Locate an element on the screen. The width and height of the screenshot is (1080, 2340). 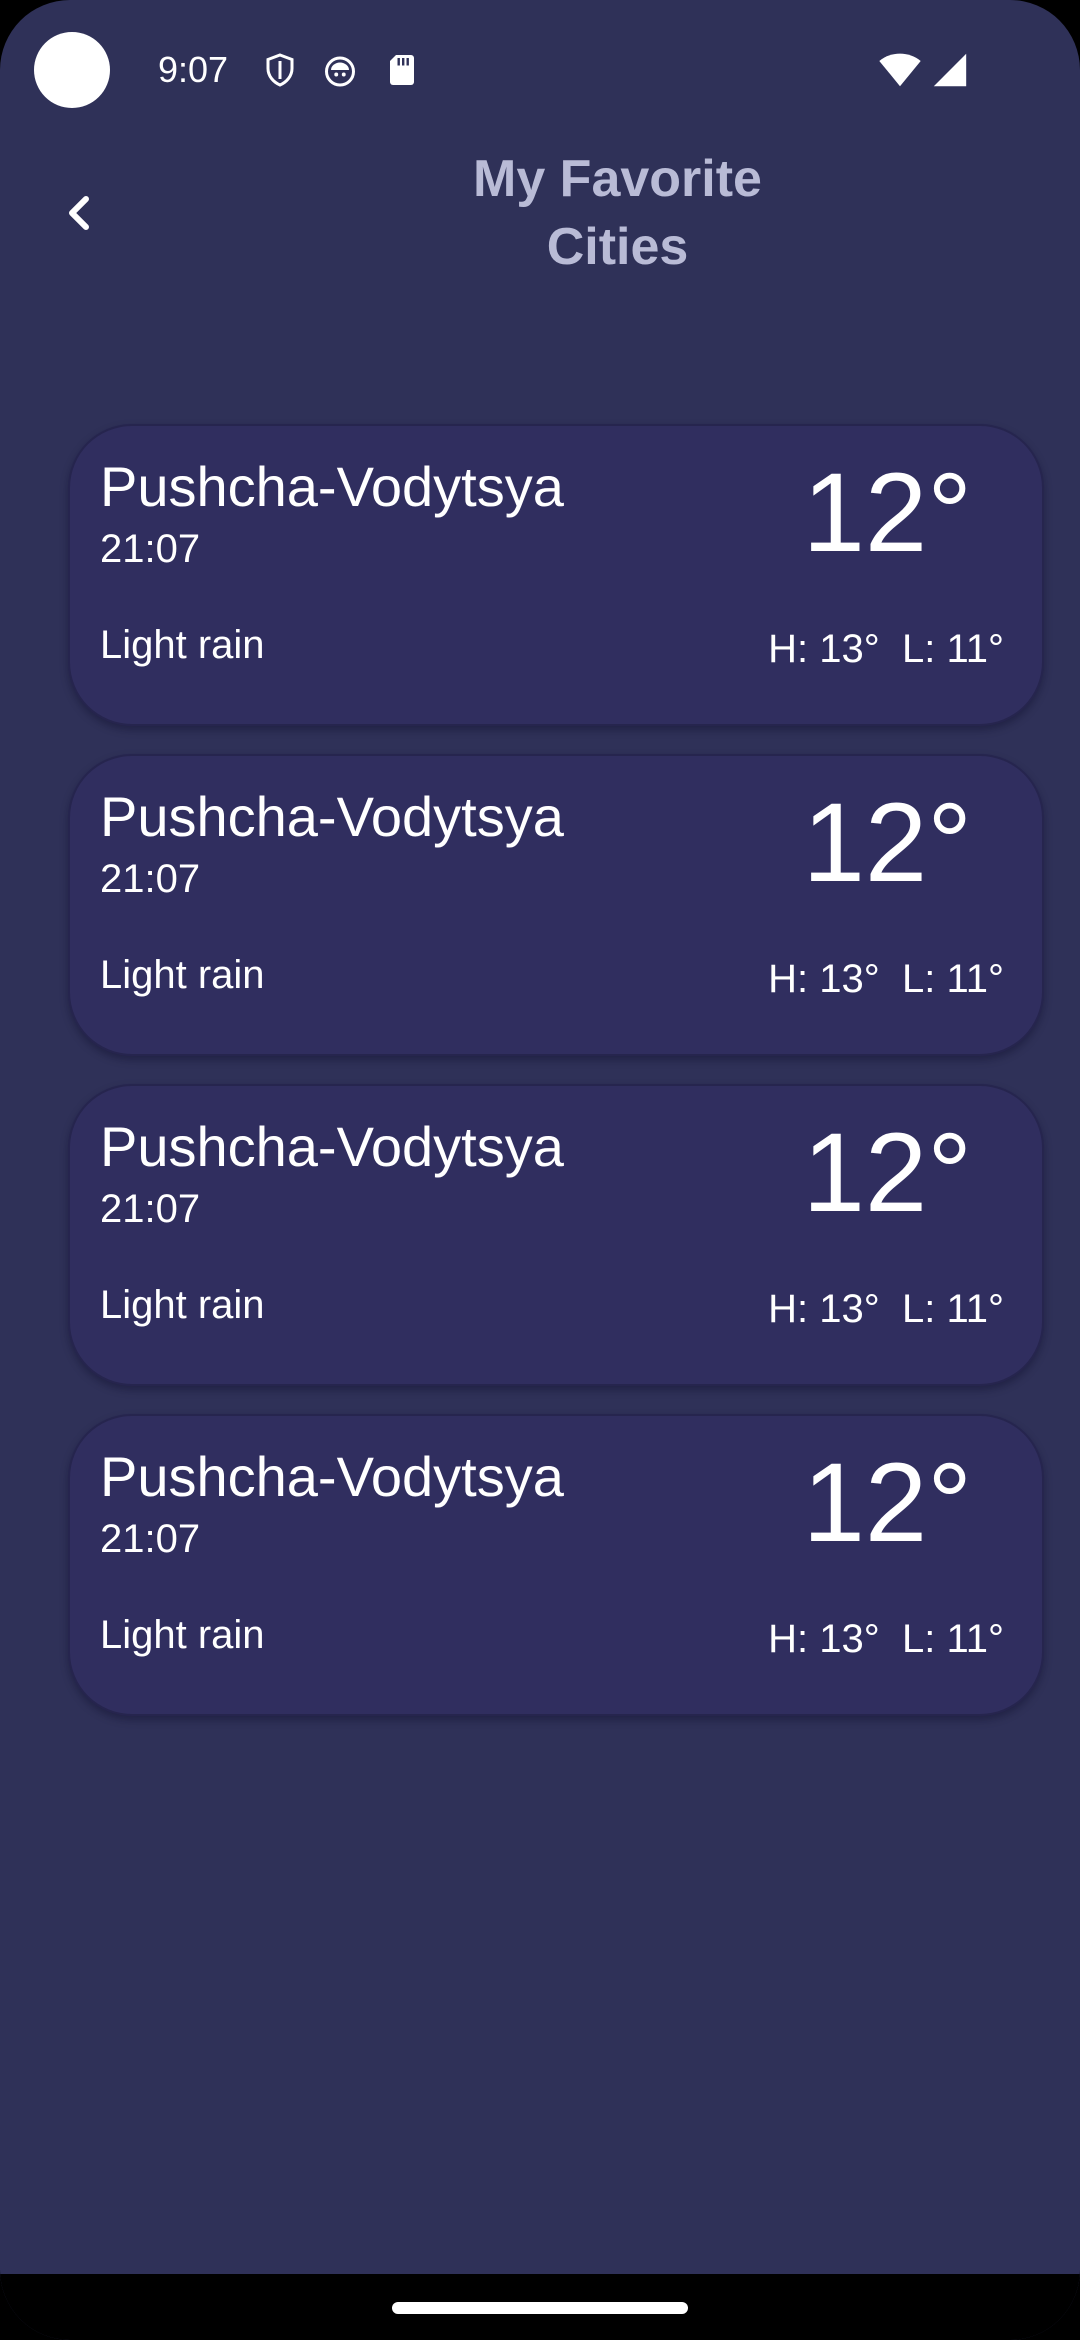
camera-cutout is located at coordinates (72, 70).